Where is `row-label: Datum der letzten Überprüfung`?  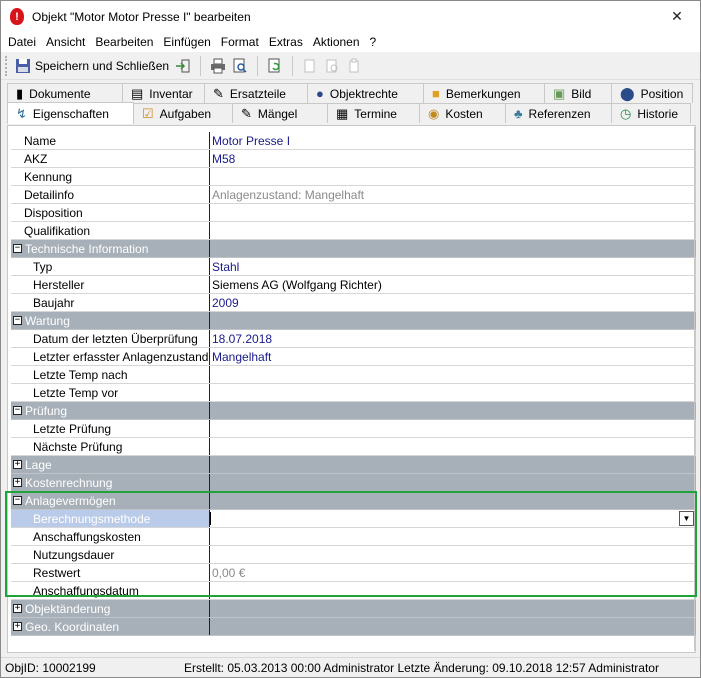
row-label: Datum der letzten Überprüfung is located at coordinates (115, 338).